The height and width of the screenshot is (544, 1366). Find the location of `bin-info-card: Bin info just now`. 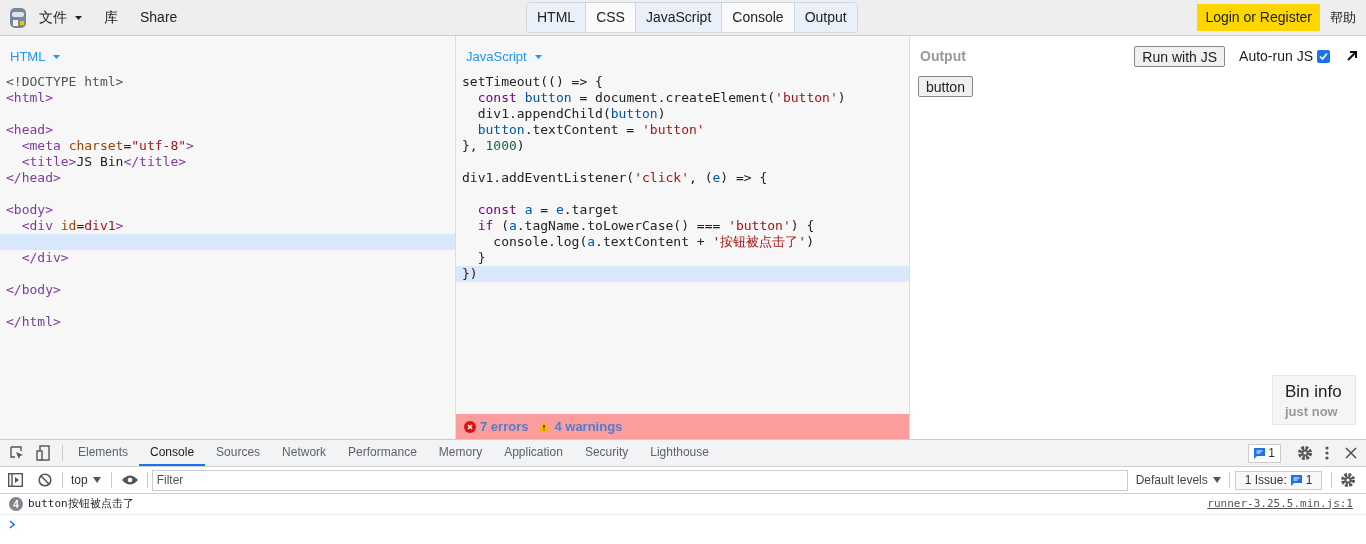

bin-info-card: Bin info just now is located at coordinates (1314, 400).